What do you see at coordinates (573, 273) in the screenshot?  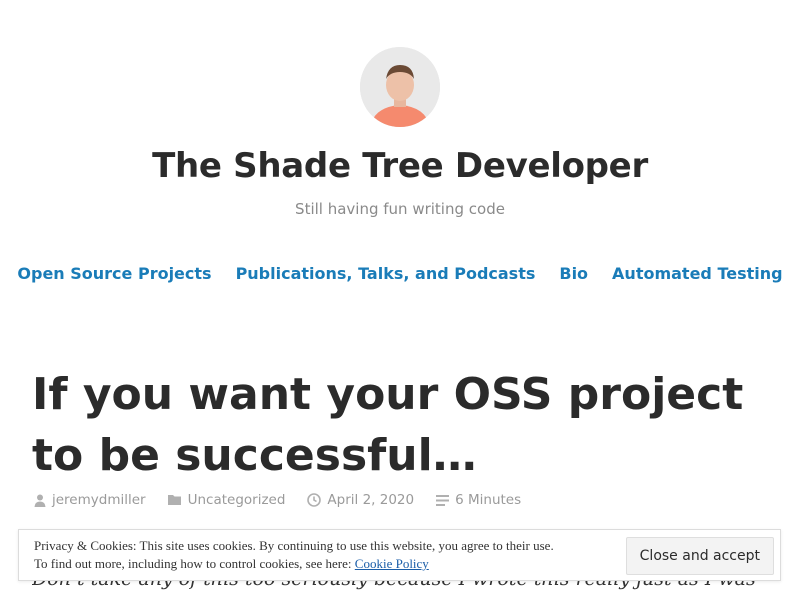 I see `nav-item-bio: Bio` at bounding box center [573, 273].